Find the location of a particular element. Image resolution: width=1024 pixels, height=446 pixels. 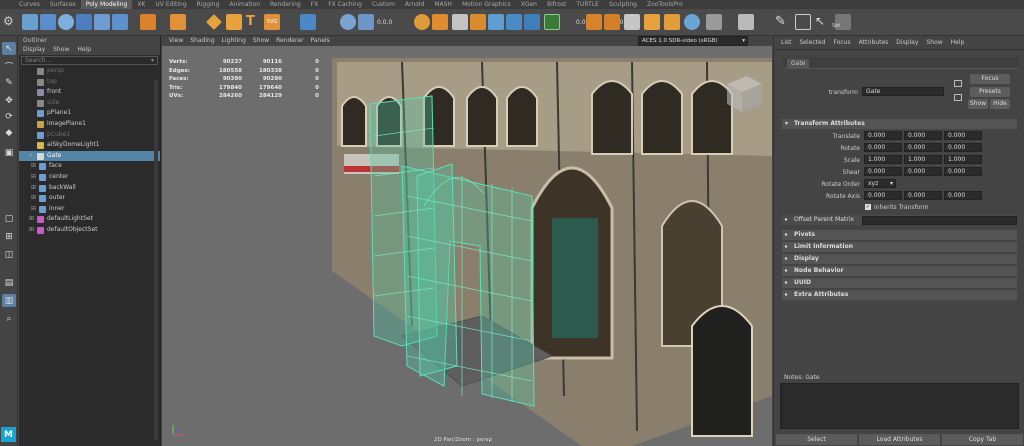

outliner-item: top is located at coordinates (89, 82).